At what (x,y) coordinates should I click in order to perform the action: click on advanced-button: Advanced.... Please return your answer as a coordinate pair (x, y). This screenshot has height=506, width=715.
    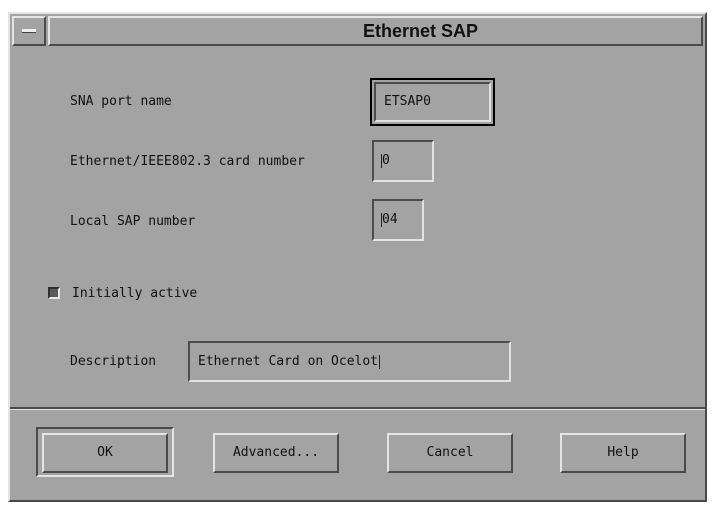
    Looking at the image, I should click on (276, 453).